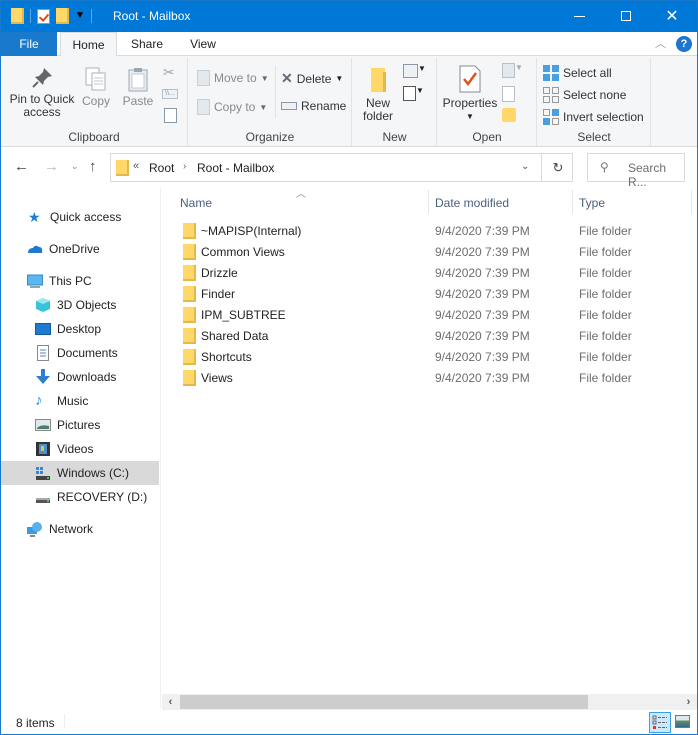 This screenshot has width=698, height=735. Describe the element at coordinates (508, 95) in the screenshot. I see `edit-button` at that location.